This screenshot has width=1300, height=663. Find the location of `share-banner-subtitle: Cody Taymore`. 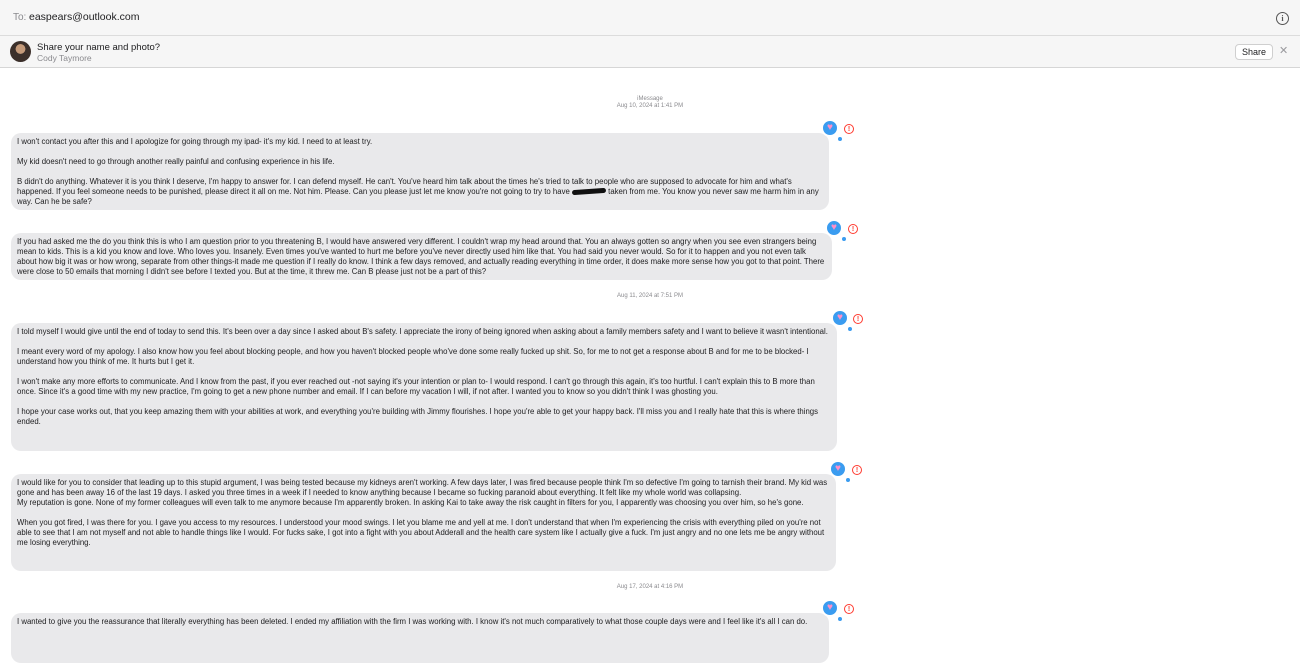

share-banner-subtitle: Cody Taymore is located at coordinates (64, 58).